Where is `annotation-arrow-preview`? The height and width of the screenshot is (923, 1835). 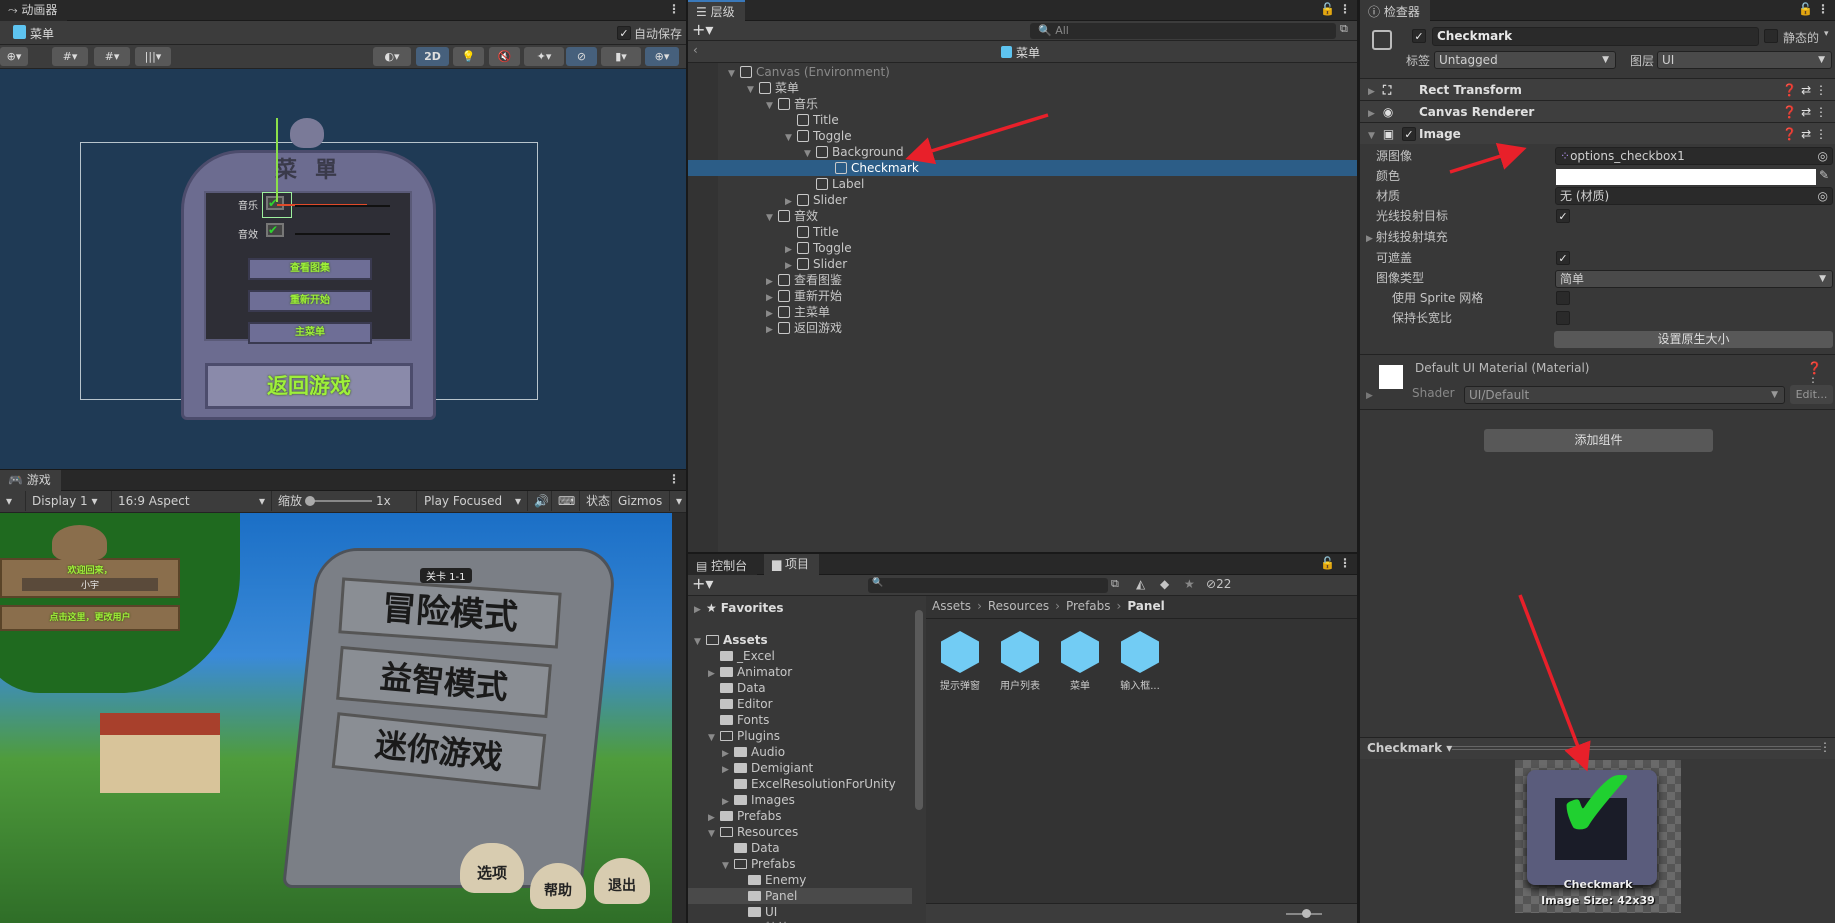 annotation-arrow-preview is located at coordinates (1554, 683).